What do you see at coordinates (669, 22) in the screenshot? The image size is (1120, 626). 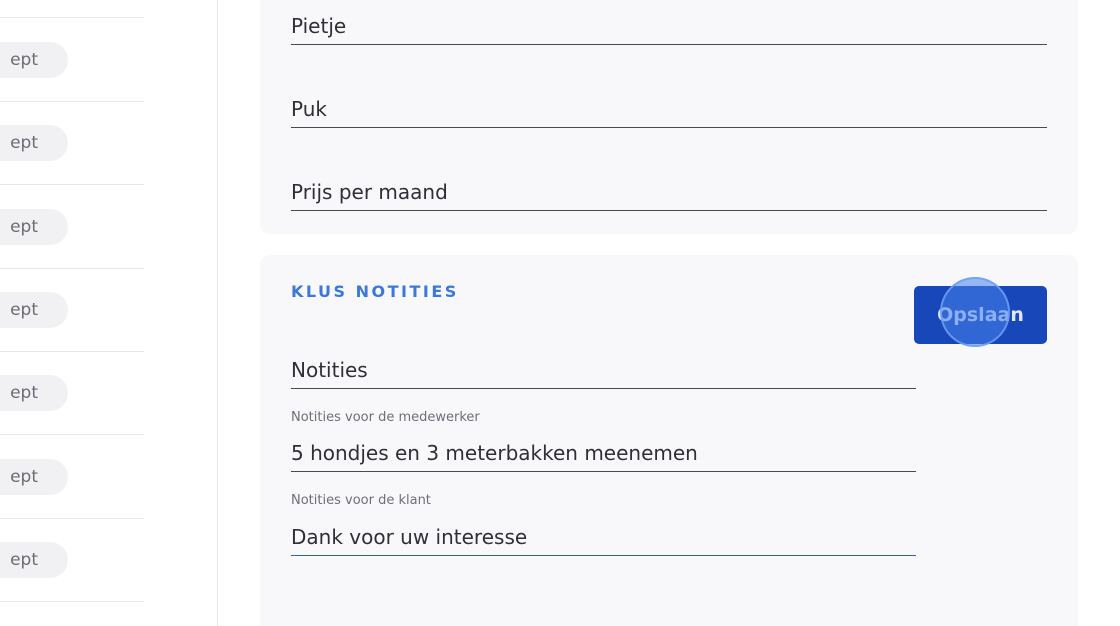 I see `first-name-field: Pietje` at bounding box center [669, 22].